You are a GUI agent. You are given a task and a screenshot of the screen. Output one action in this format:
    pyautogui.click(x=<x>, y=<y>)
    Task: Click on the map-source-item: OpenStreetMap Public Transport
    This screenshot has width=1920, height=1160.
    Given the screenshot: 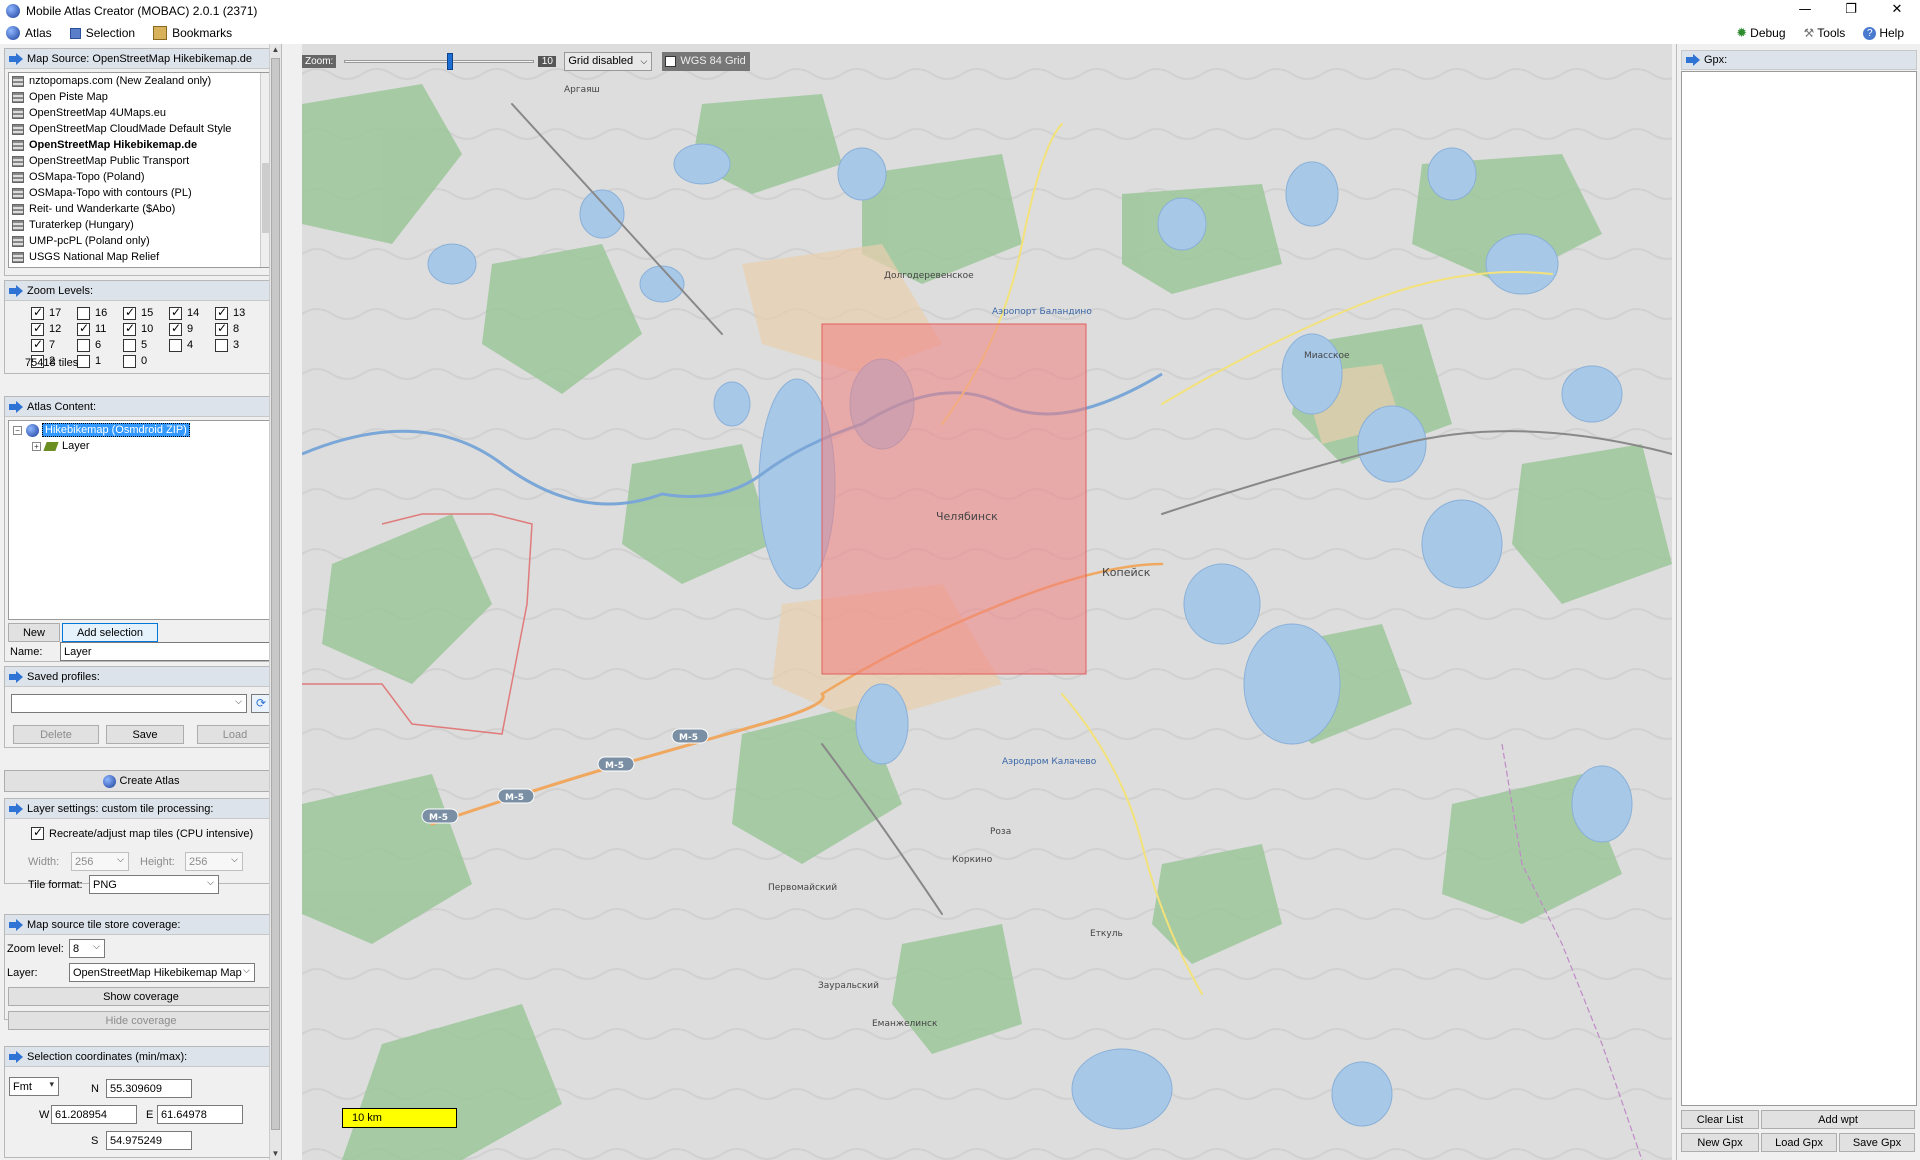 What is the action you would take?
    pyautogui.click(x=141, y=161)
    